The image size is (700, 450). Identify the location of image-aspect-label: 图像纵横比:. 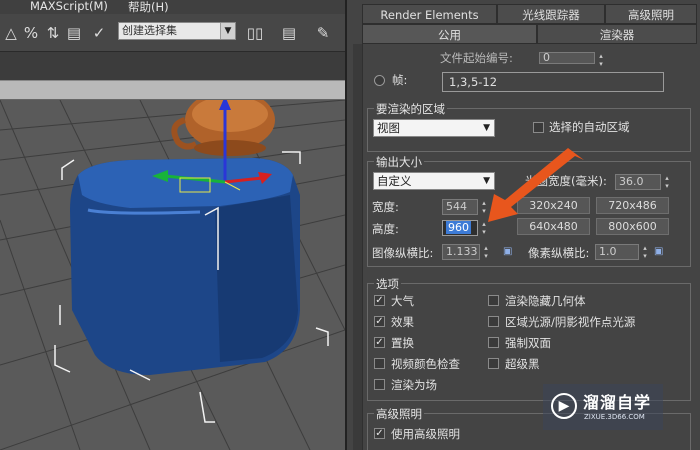
(403, 253).